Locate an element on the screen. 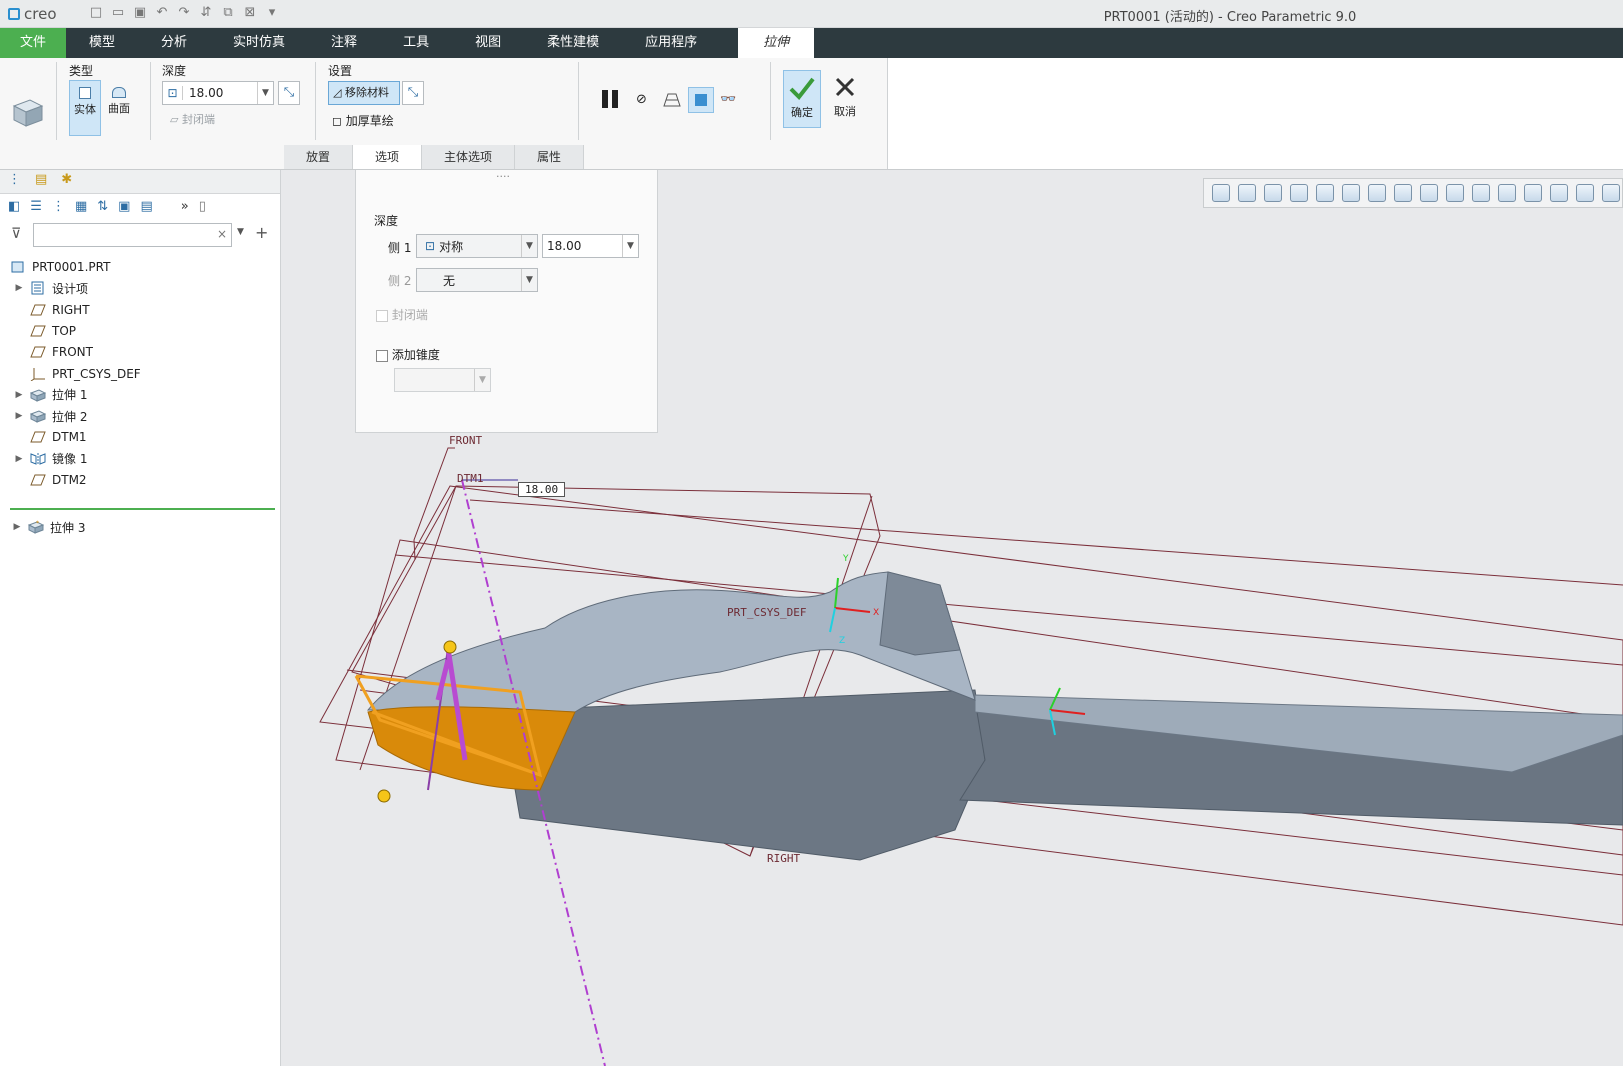 The width and height of the screenshot is (1623, 1066). feature-preview-icon is located at coordinates (701, 100).